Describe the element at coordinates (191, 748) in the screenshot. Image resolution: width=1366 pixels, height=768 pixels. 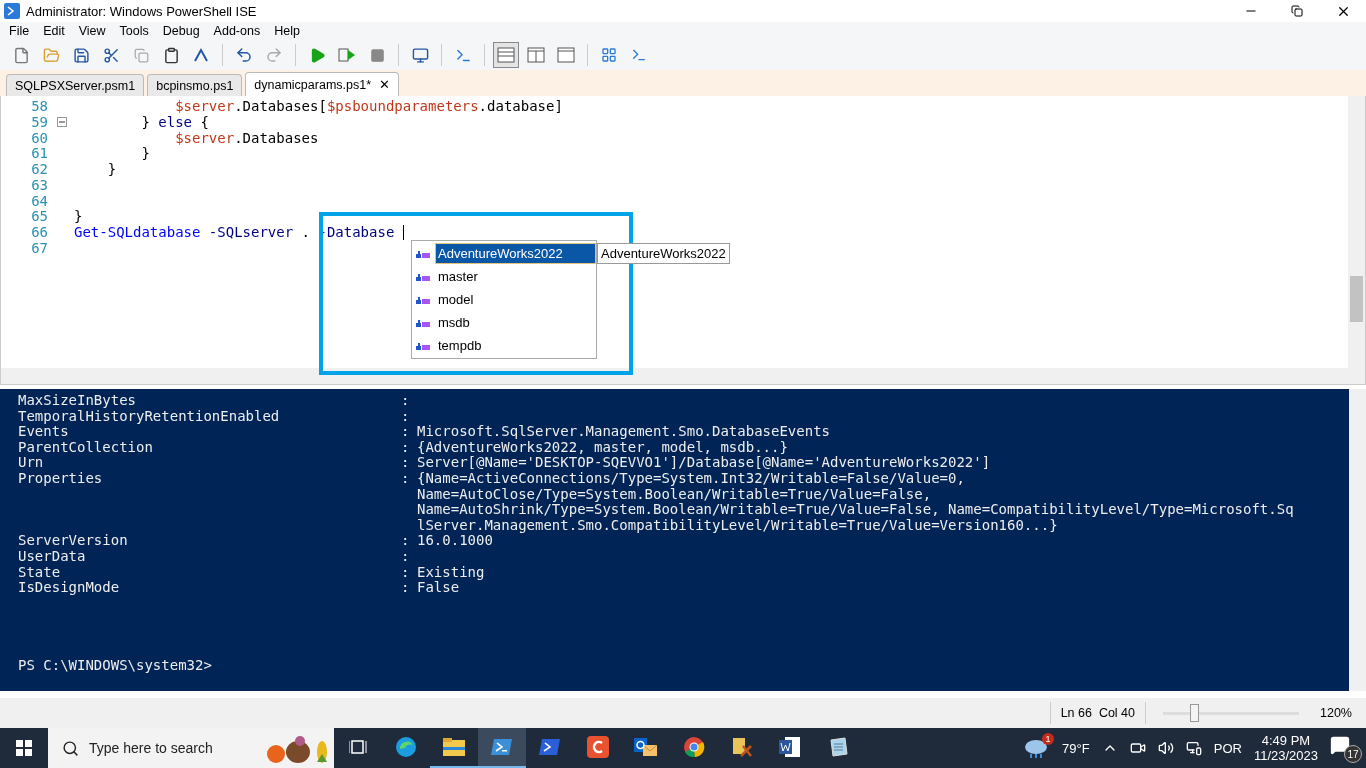
I see `search-field: Type here to search` at that location.